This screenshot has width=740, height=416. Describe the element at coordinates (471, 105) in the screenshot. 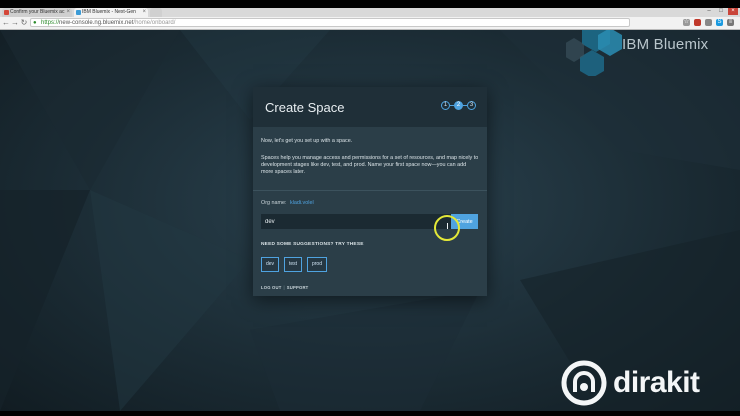

I see `step-3: 3` at that location.